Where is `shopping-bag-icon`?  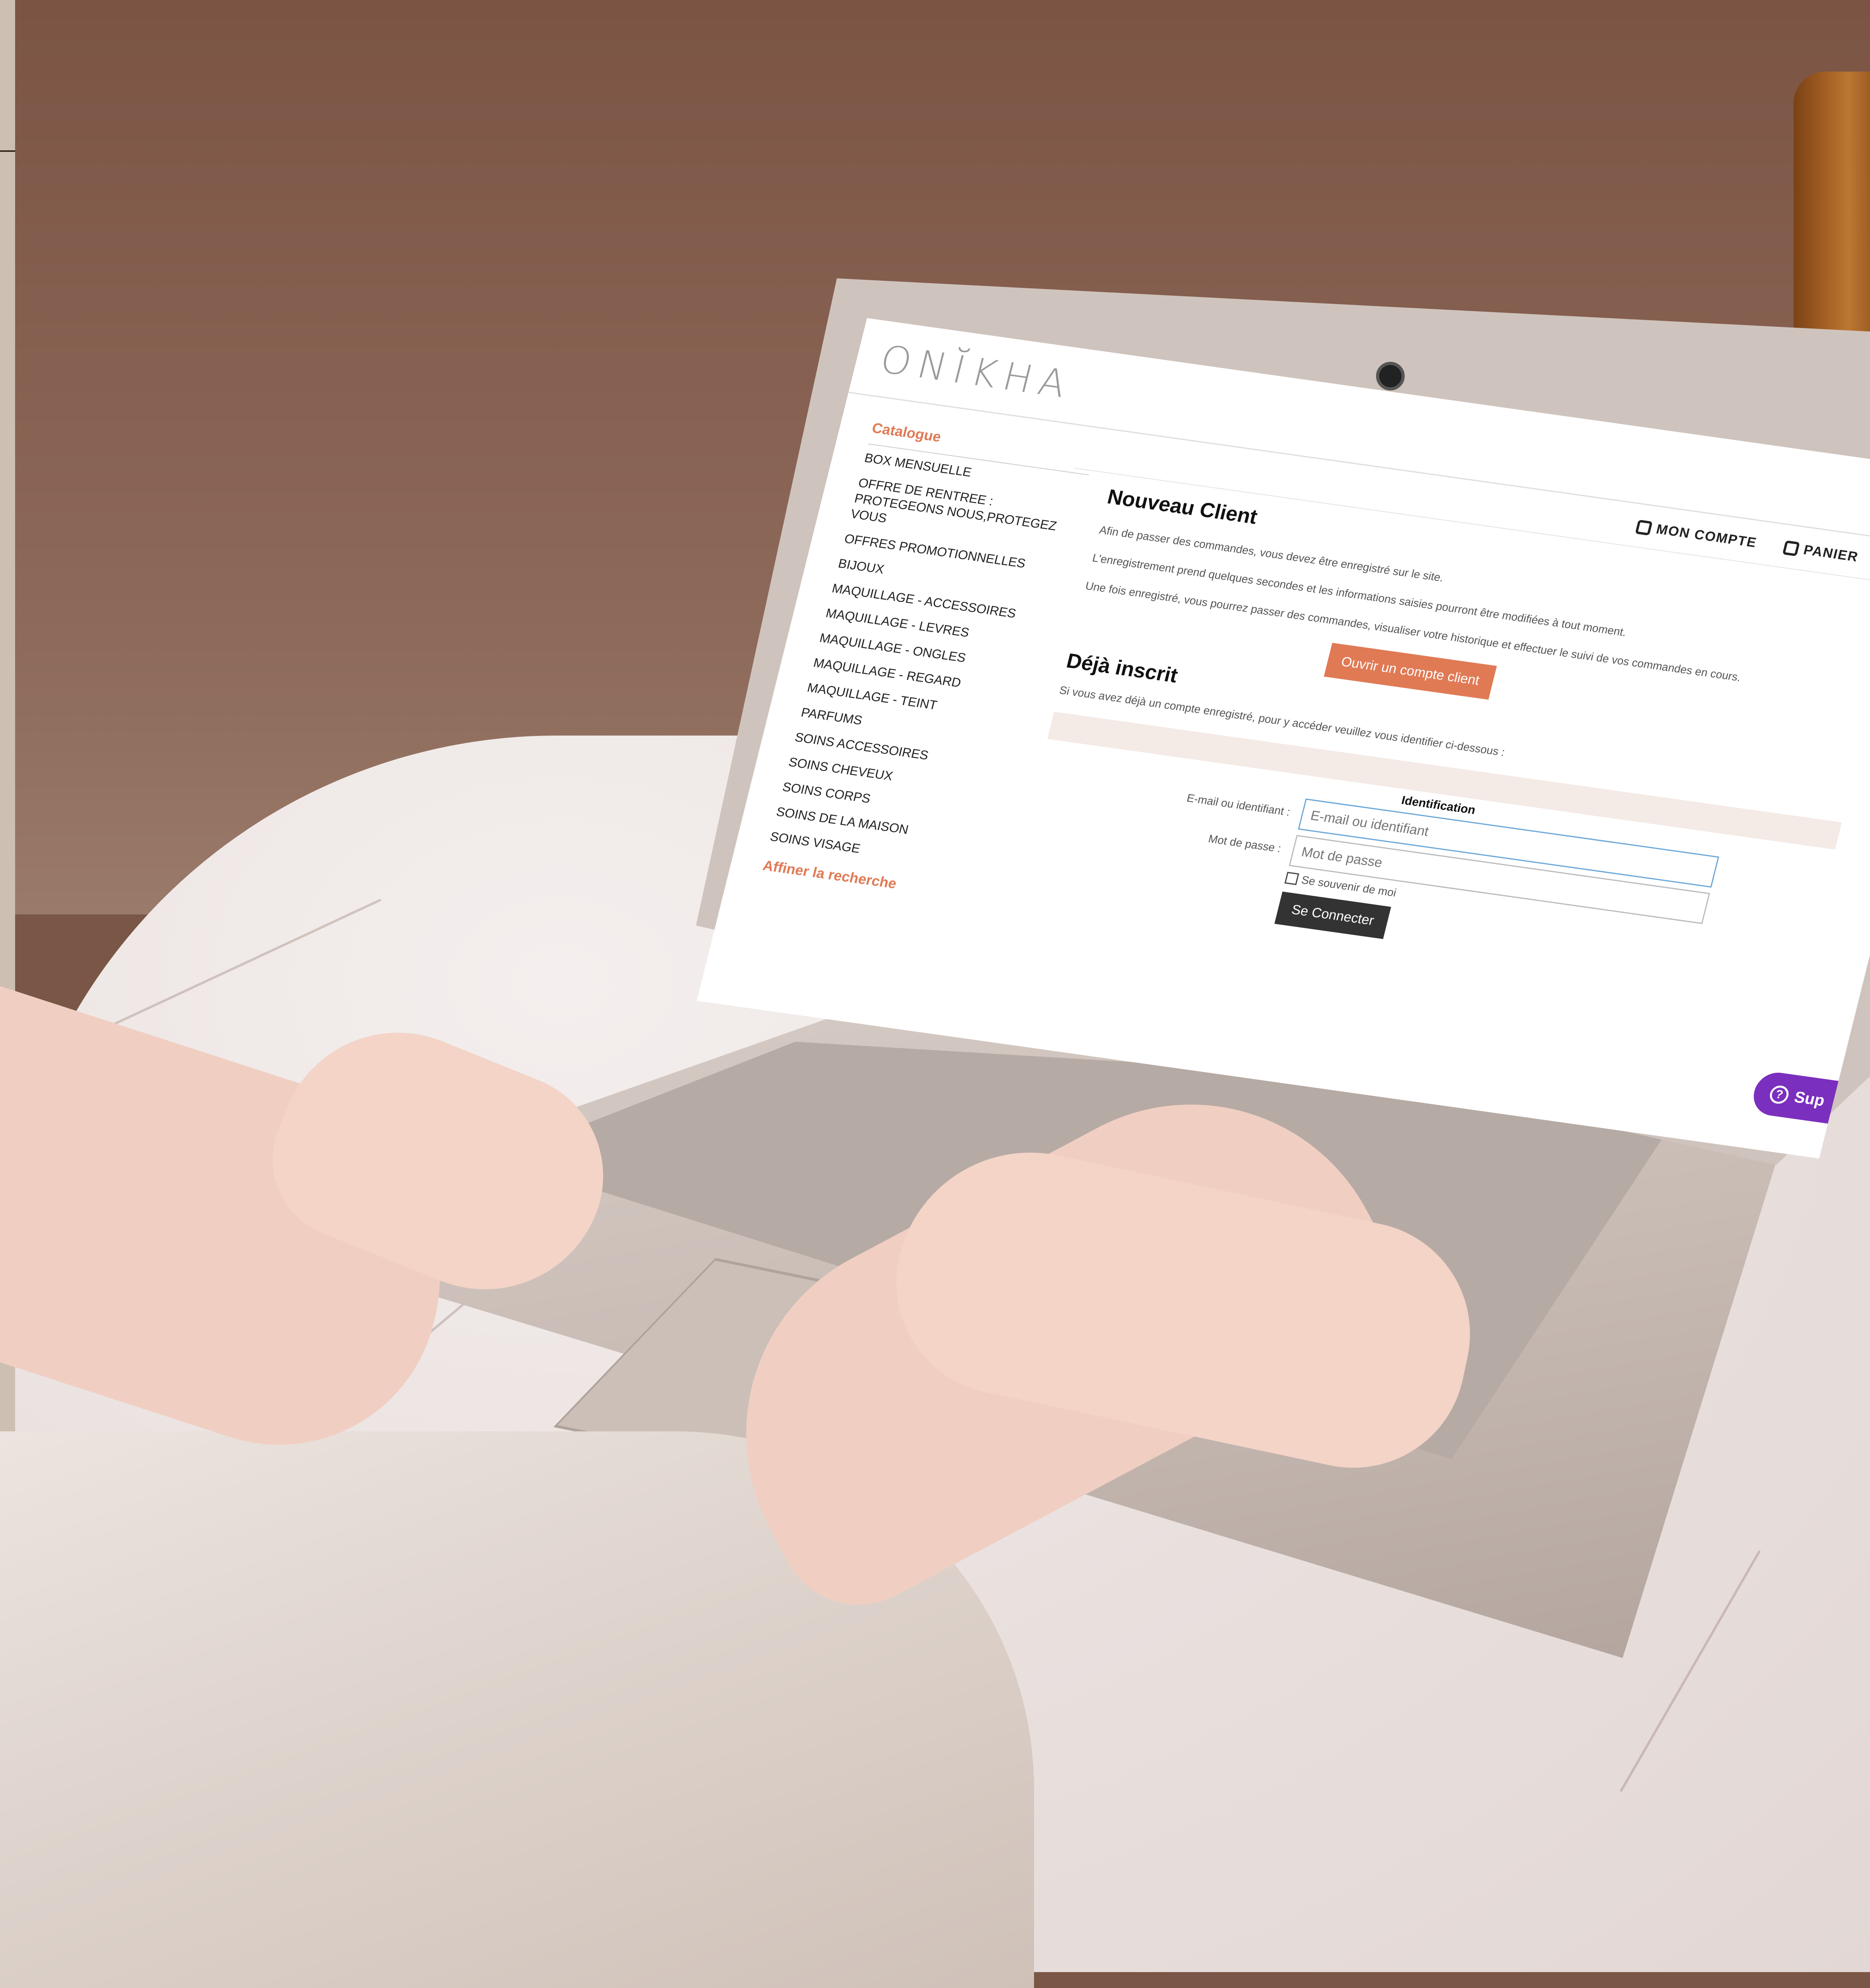
shopping-bag-icon is located at coordinates (1791, 548).